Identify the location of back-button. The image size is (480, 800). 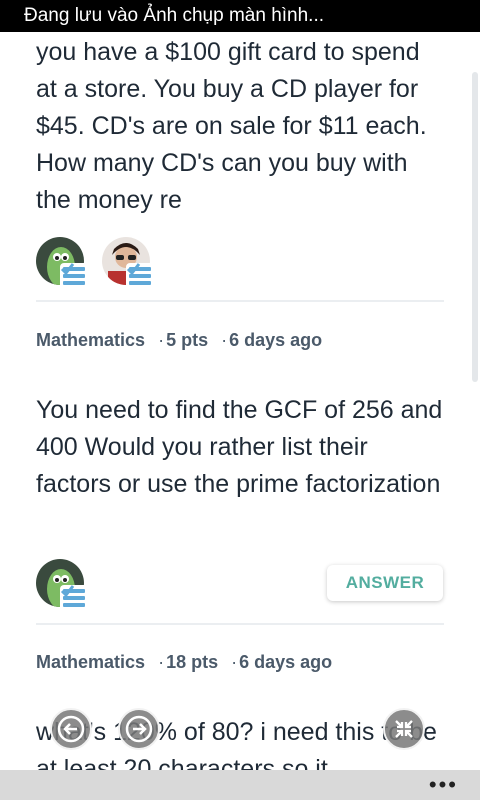
(71, 729).